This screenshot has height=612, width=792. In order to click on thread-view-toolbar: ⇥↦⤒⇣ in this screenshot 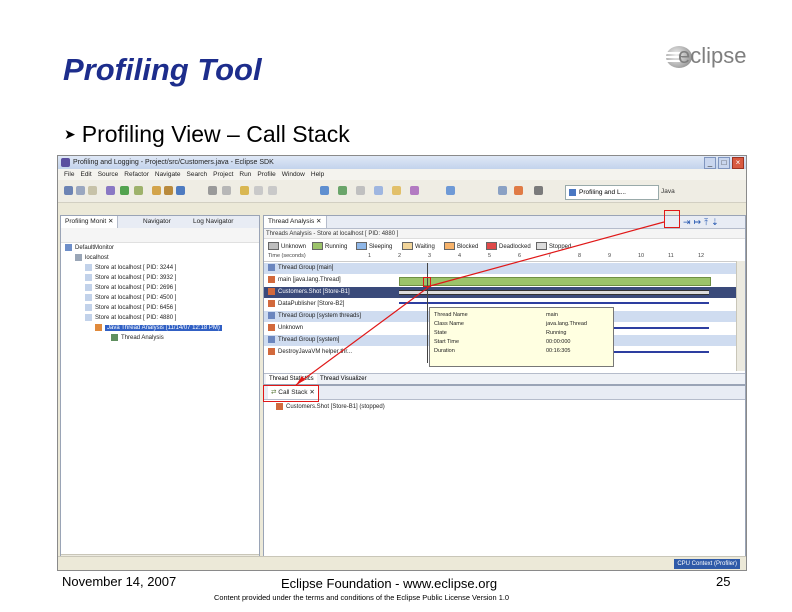, I will do `click(702, 222)`.